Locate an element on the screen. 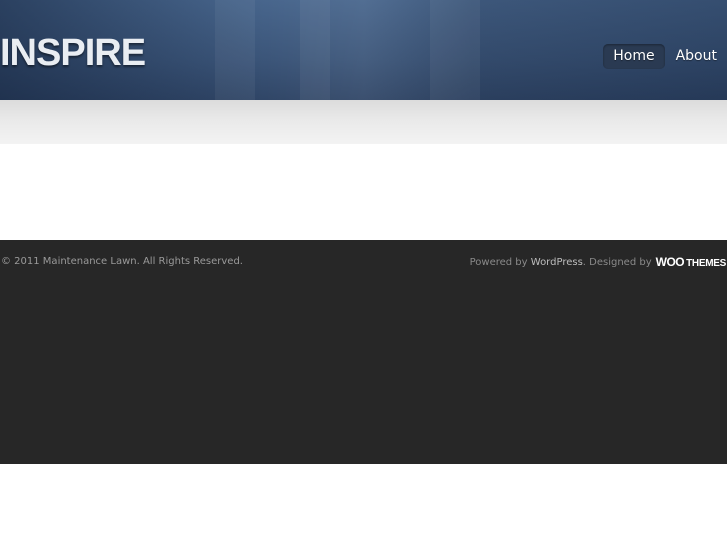 This screenshot has height=545, width=727. woothemes-logo: WOO THEMES is located at coordinates (691, 262).